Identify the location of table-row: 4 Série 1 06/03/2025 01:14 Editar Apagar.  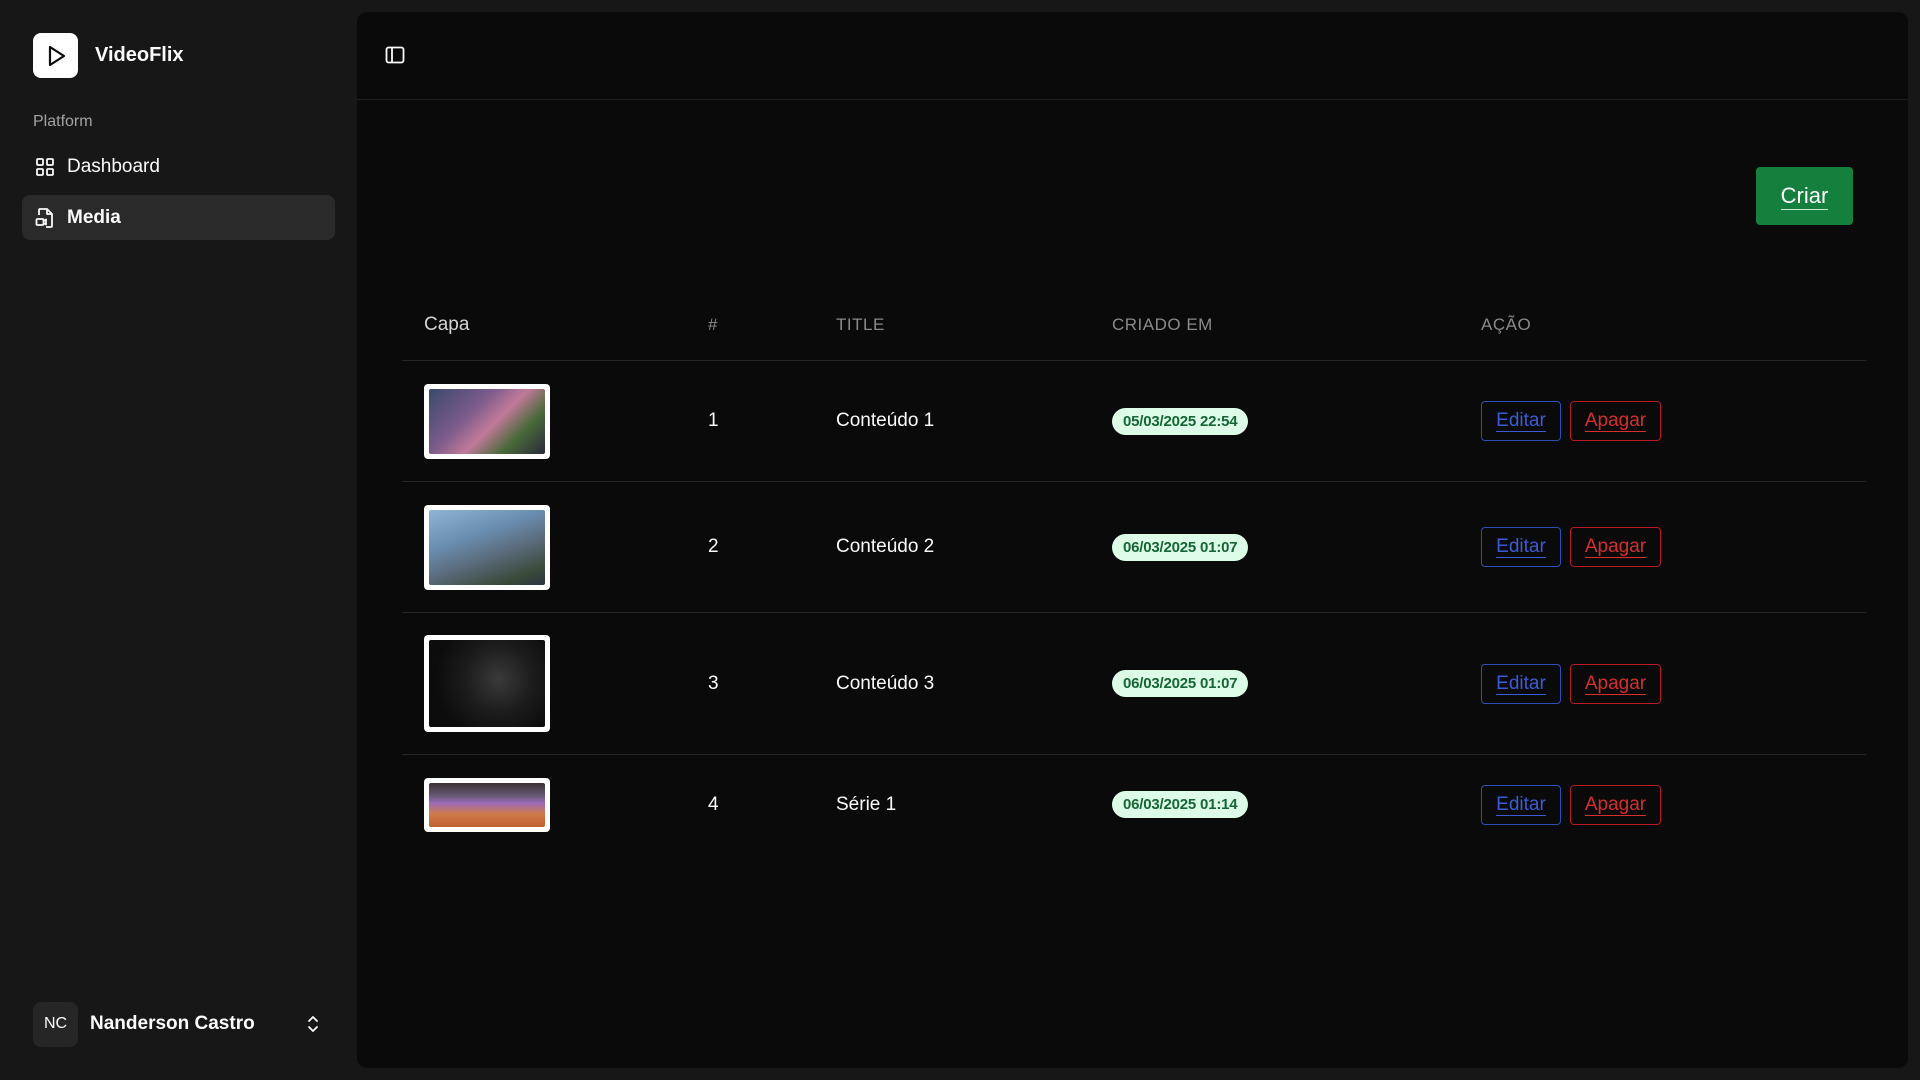
(1134, 805).